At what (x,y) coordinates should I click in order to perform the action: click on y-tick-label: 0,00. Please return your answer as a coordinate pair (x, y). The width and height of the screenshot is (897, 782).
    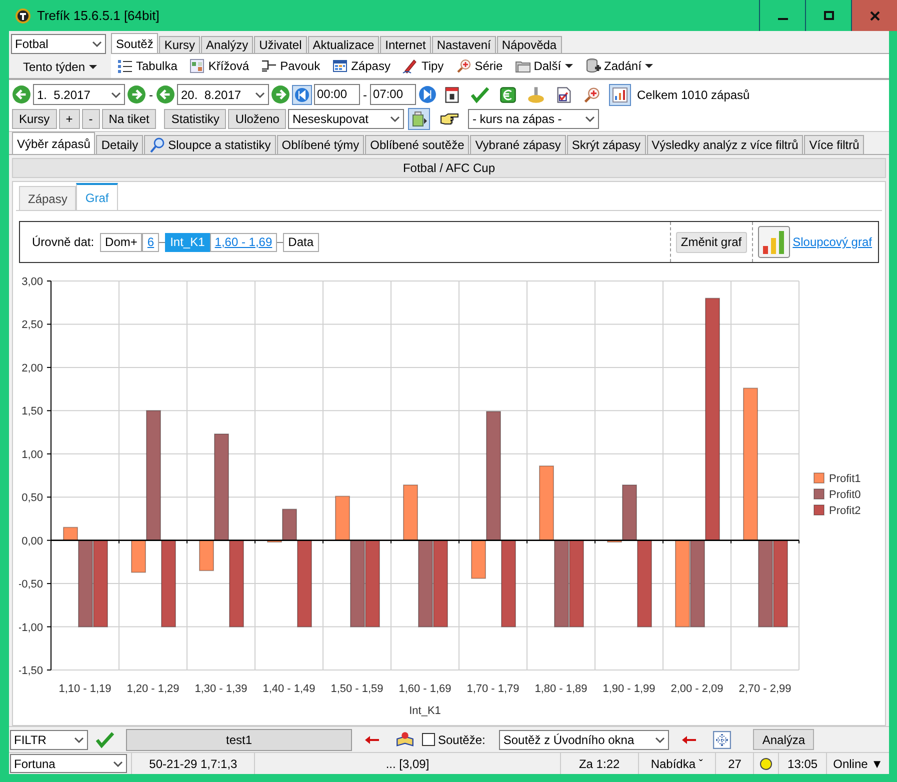
    Looking at the image, I should click on (32, 541).